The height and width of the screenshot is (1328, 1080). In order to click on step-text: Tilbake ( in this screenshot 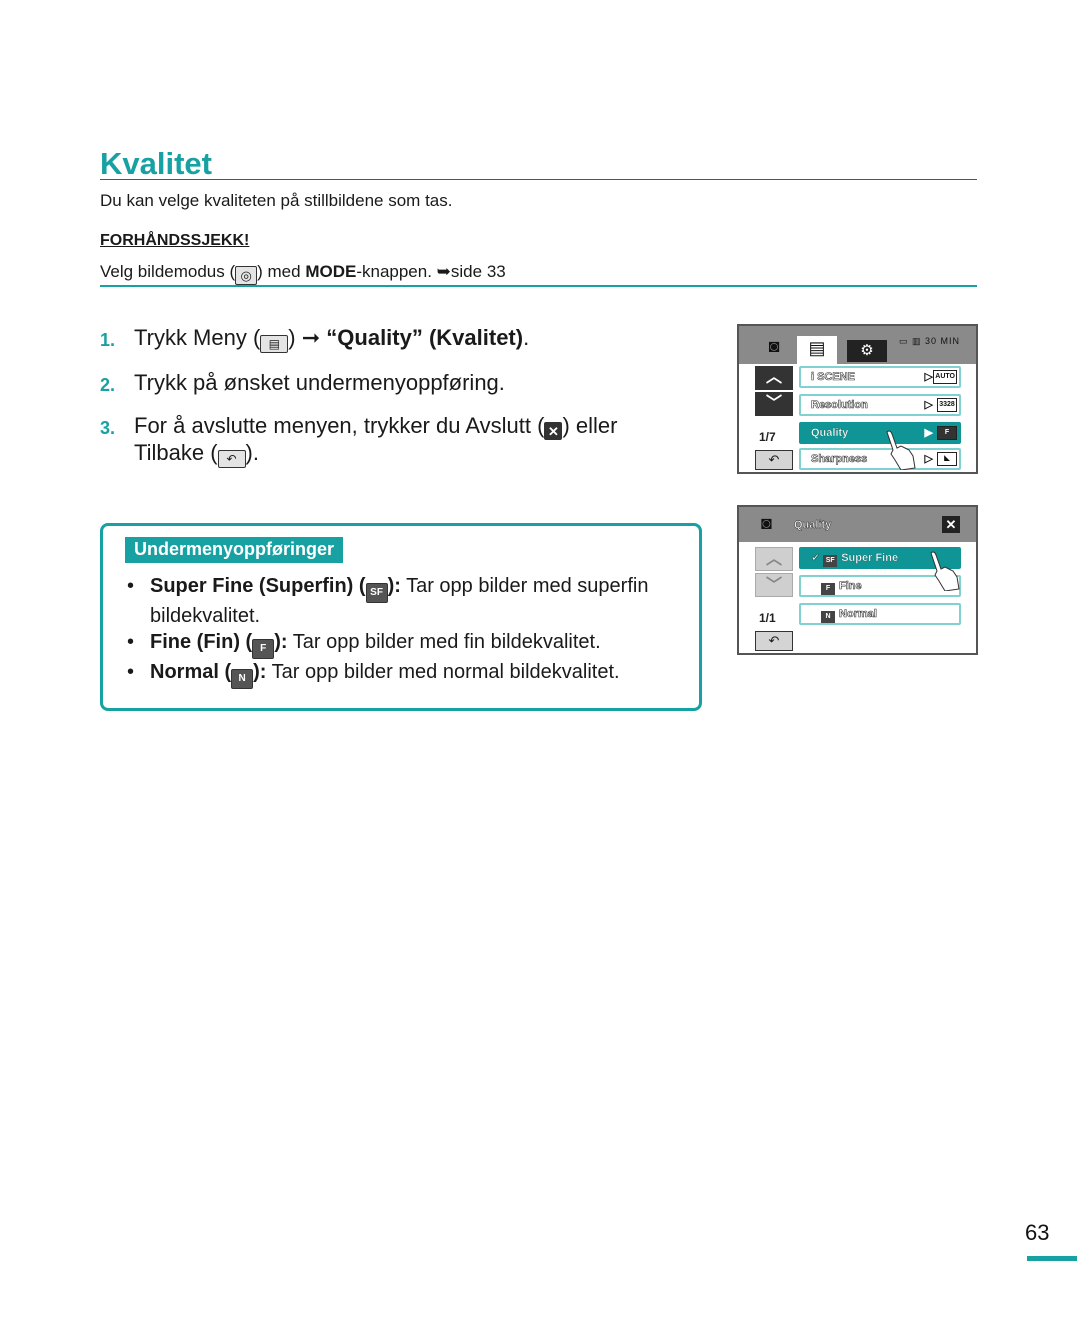, I will do `click(176, 452)`.